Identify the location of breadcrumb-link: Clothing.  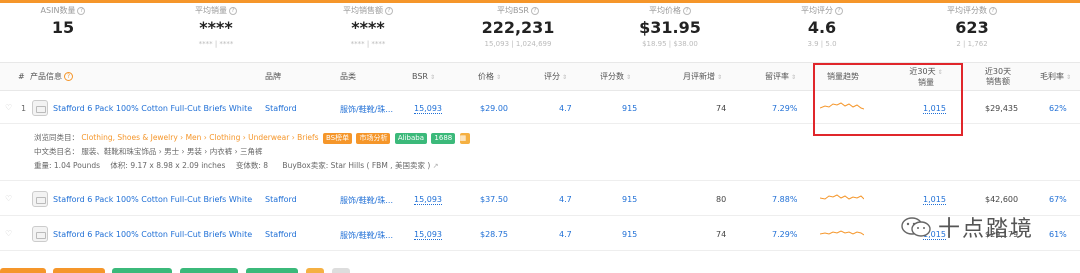
(224, 137).